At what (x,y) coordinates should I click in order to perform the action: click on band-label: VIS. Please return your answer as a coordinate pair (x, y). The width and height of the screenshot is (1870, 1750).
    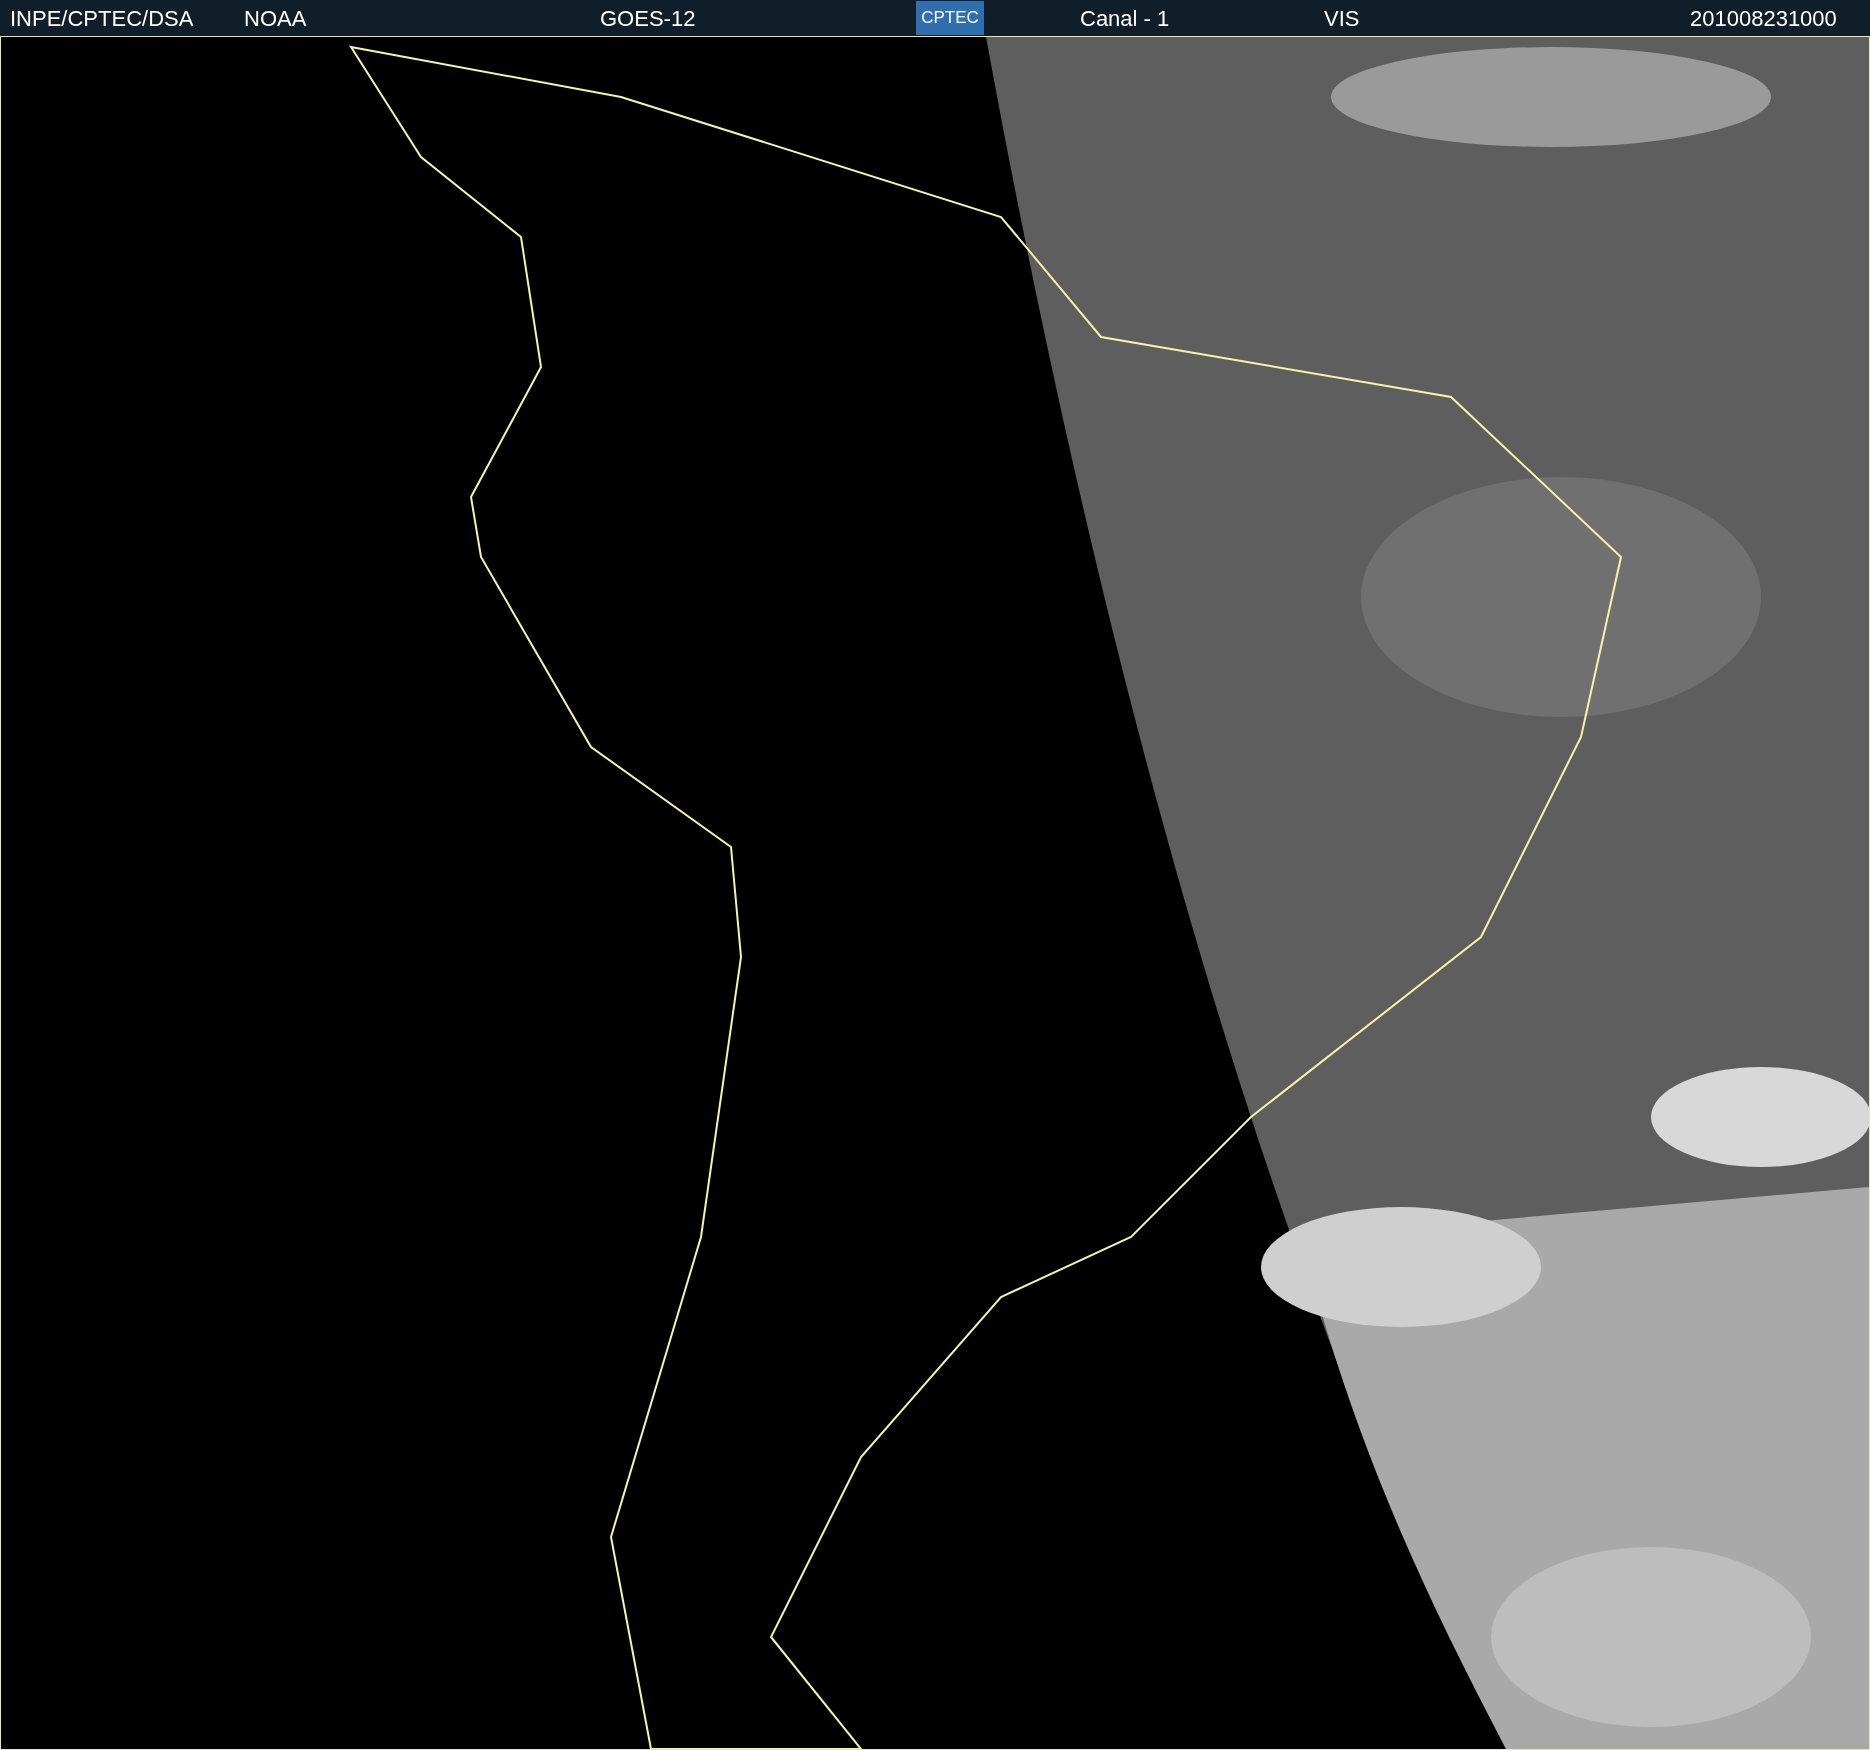
    Looking at the image, I should click on (1342, 18).